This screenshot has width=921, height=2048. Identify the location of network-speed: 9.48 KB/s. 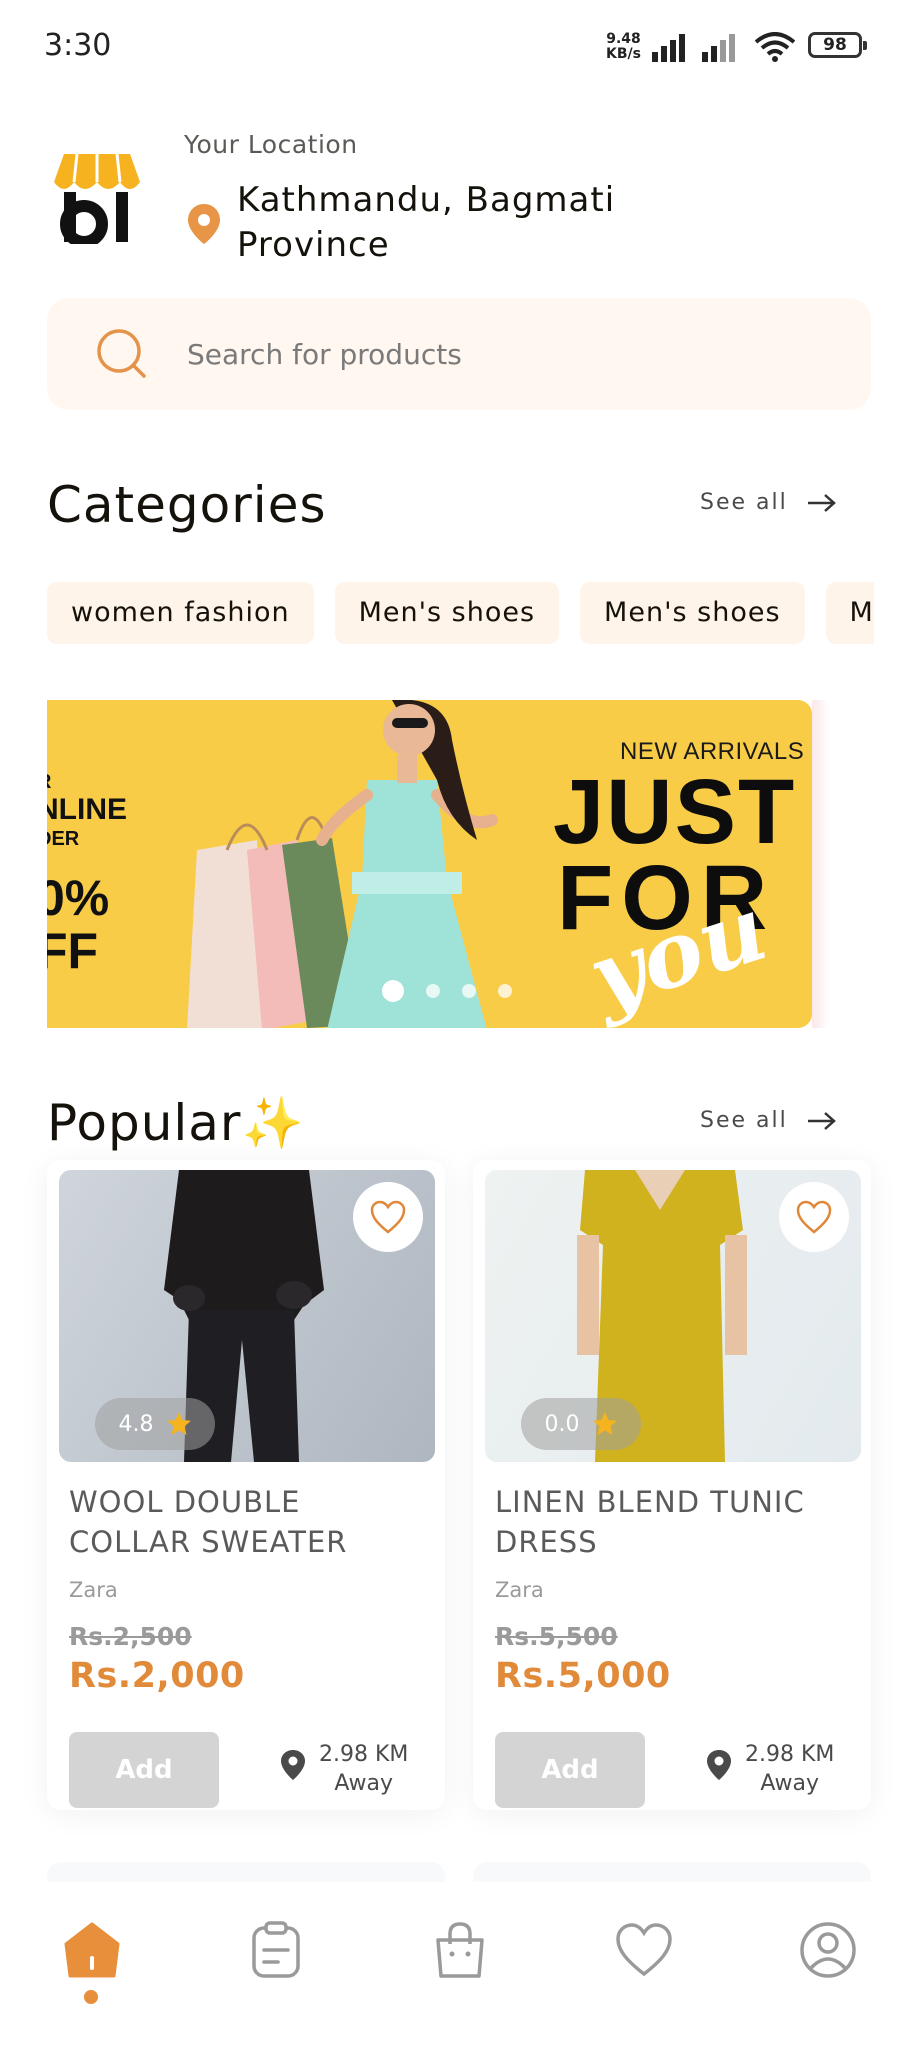
(623, 47).